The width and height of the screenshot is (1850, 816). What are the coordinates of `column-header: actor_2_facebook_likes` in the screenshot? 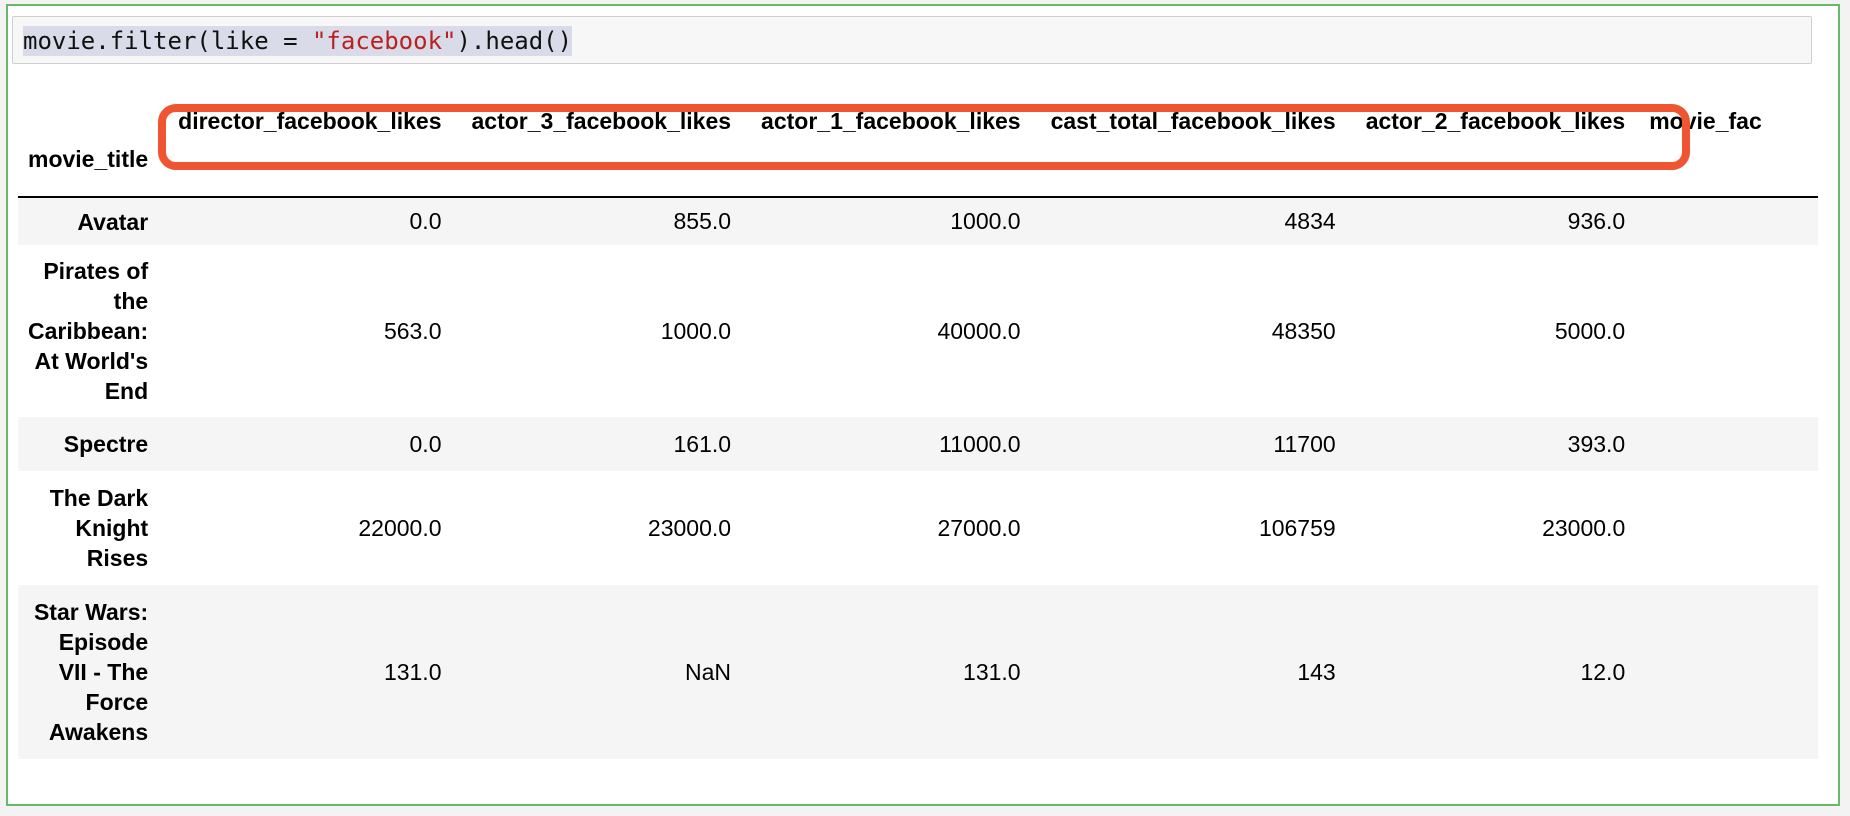 It's located at (1495, 120).